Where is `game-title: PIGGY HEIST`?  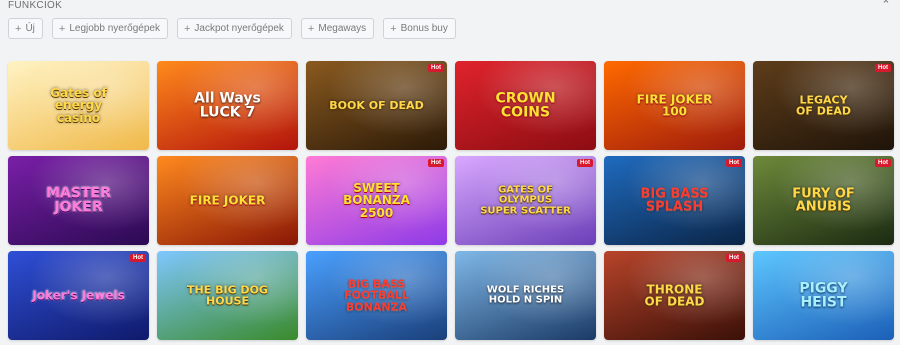
game-title: PIGGY HEIST is located at coordinates (823, 295).